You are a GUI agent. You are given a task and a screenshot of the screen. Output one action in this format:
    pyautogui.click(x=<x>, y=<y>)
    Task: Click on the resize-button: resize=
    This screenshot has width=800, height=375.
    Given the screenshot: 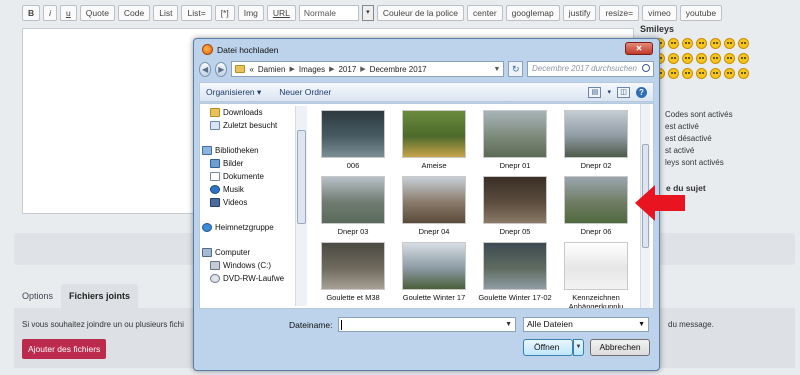 What is the action you would take?
    pyautogui.click(x=619, y=13)
    